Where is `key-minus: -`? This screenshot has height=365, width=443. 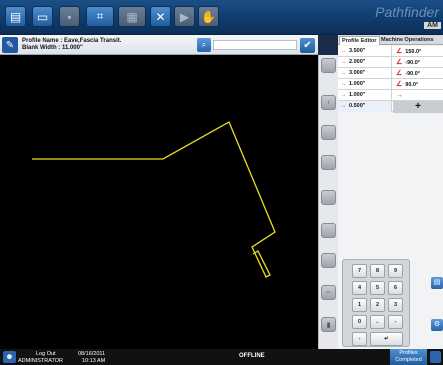 key-minus: - is located at coordinates (395, 322).